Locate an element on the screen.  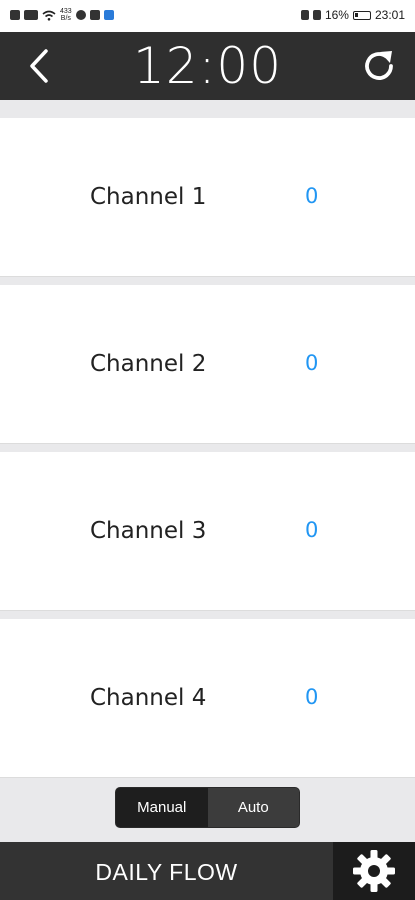
gear-icon is located at coordinates (374, 871).